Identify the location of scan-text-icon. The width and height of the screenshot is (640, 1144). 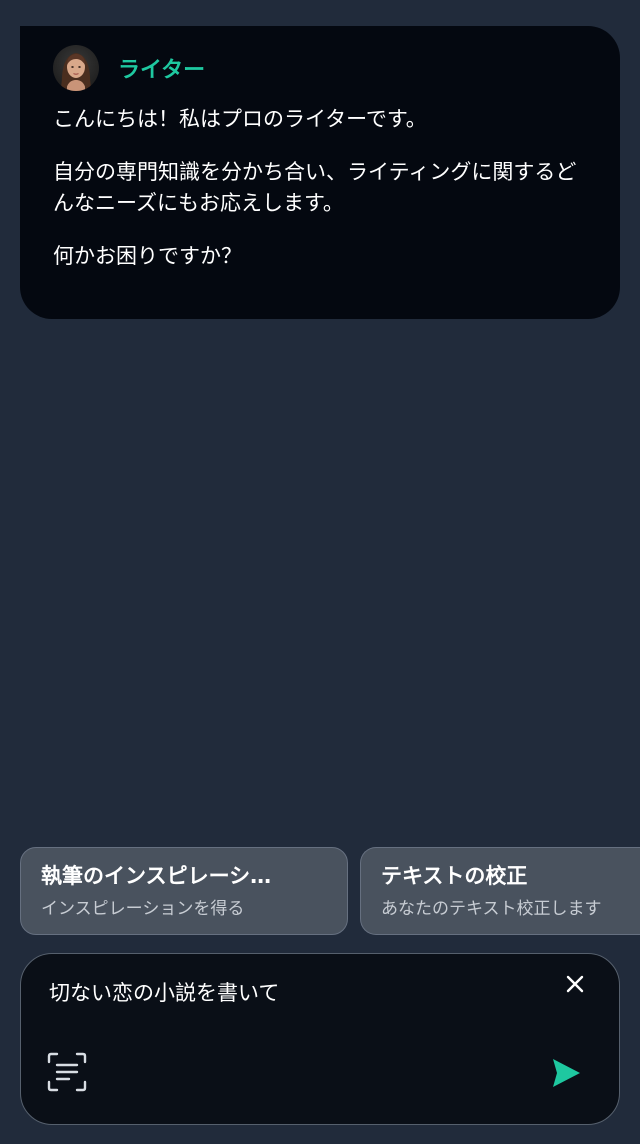
(67, 1072).